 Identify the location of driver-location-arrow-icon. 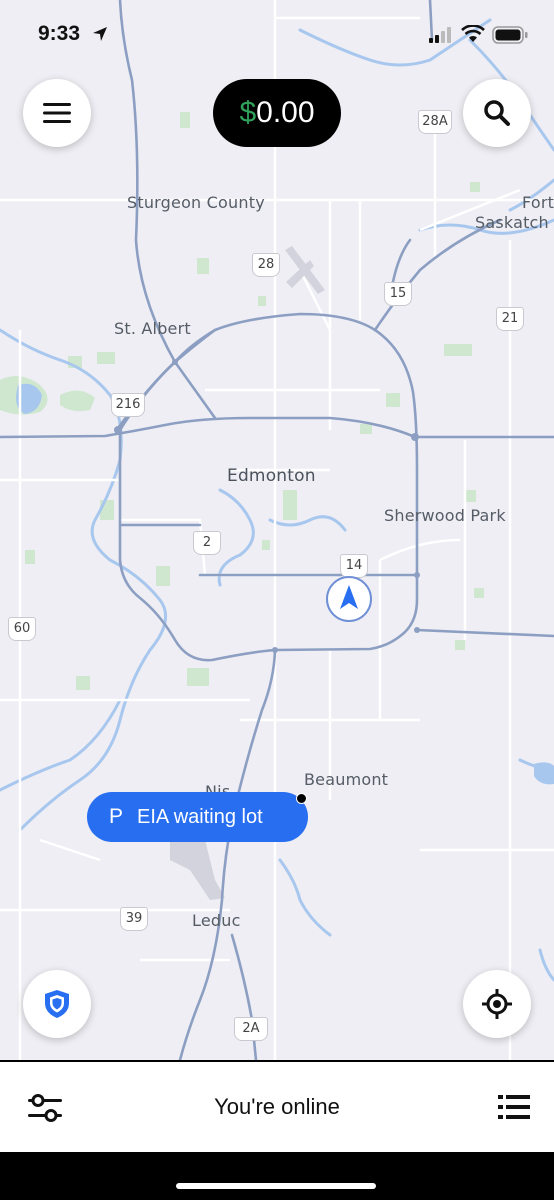
(349, 599).